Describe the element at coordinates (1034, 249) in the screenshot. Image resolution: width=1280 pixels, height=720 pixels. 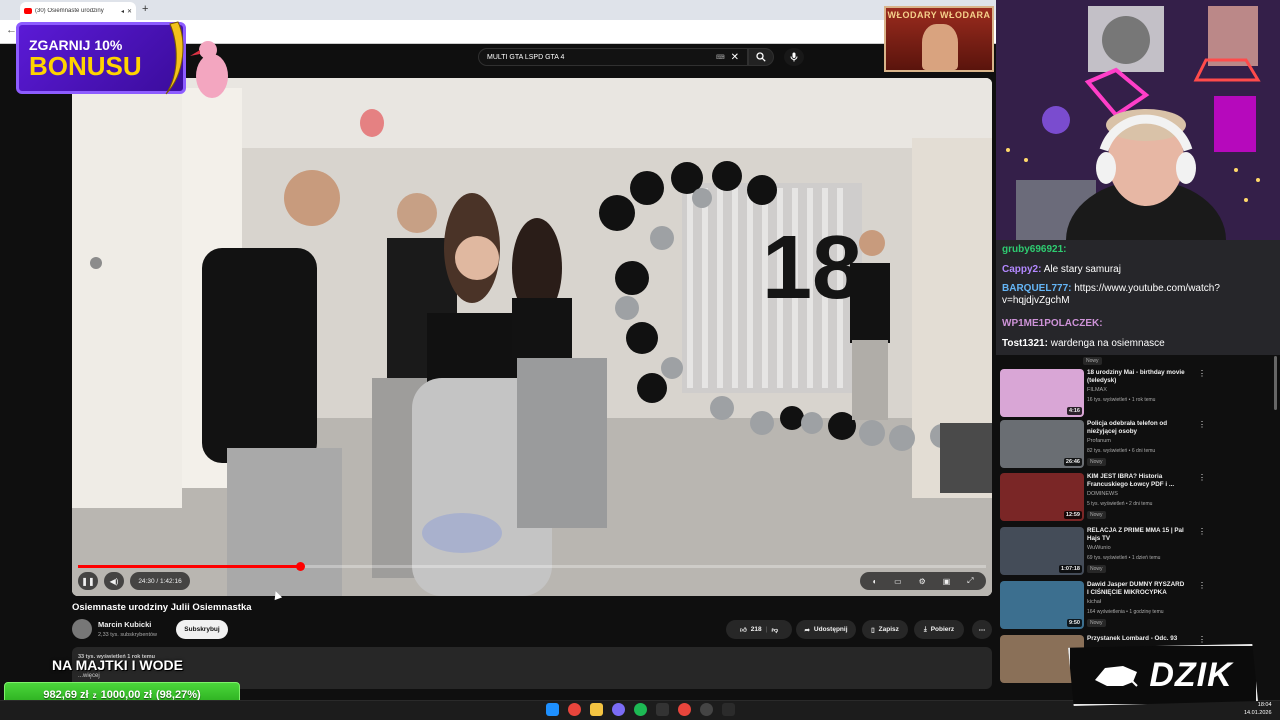
I see `chat-username: gruby696921:` at that location.